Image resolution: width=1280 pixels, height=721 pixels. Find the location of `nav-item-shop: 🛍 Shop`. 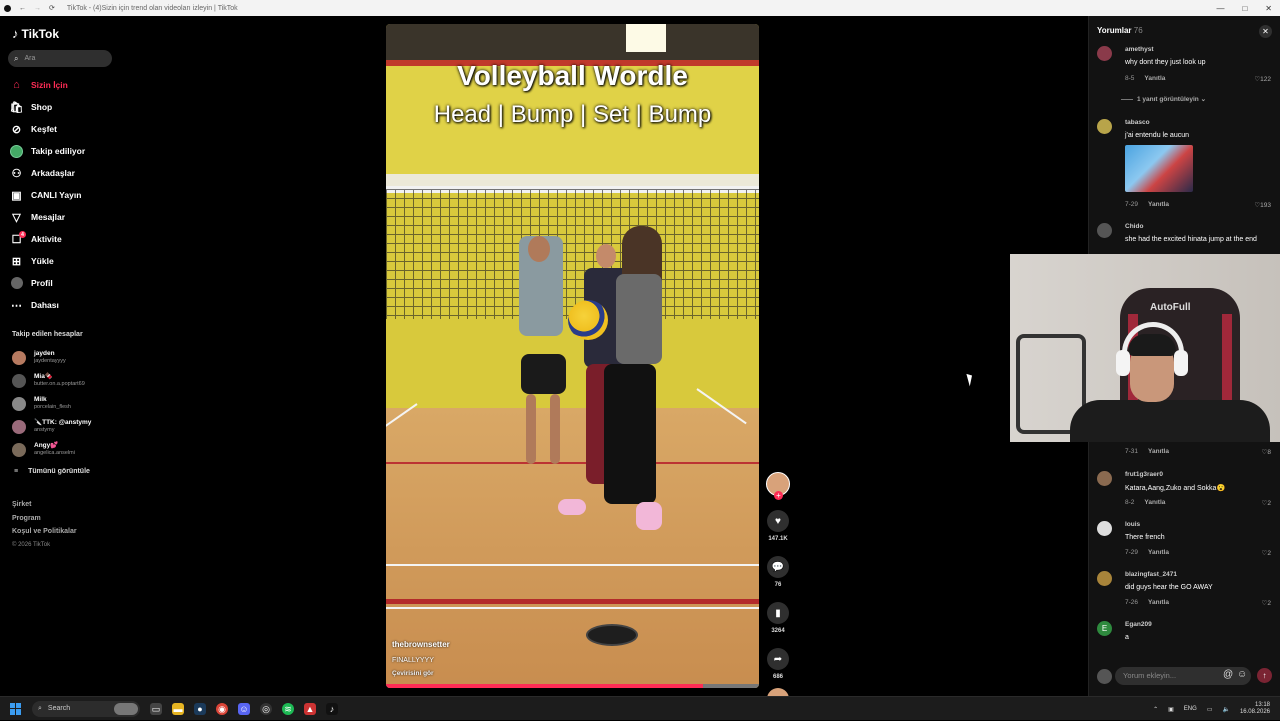

nav-item-shop: 🛍 Shop is located at coordinates (62, 107).